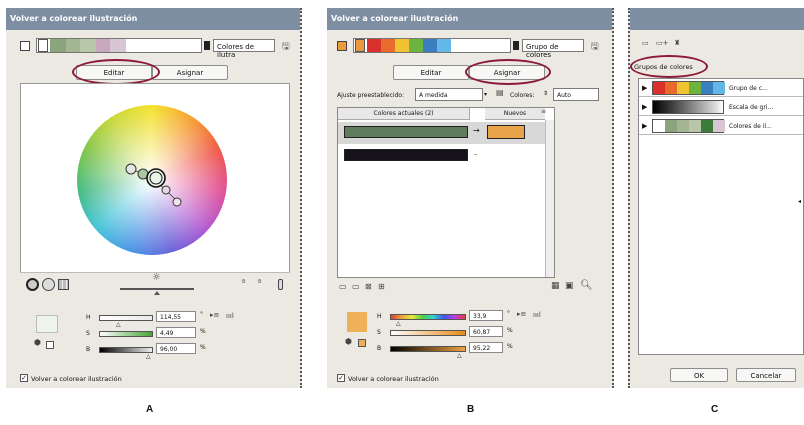 This screenshot has width=804, height=425. Describe the element at coordinates (475, 154) in the screenshot. I see `assign-dash: –` at that location.